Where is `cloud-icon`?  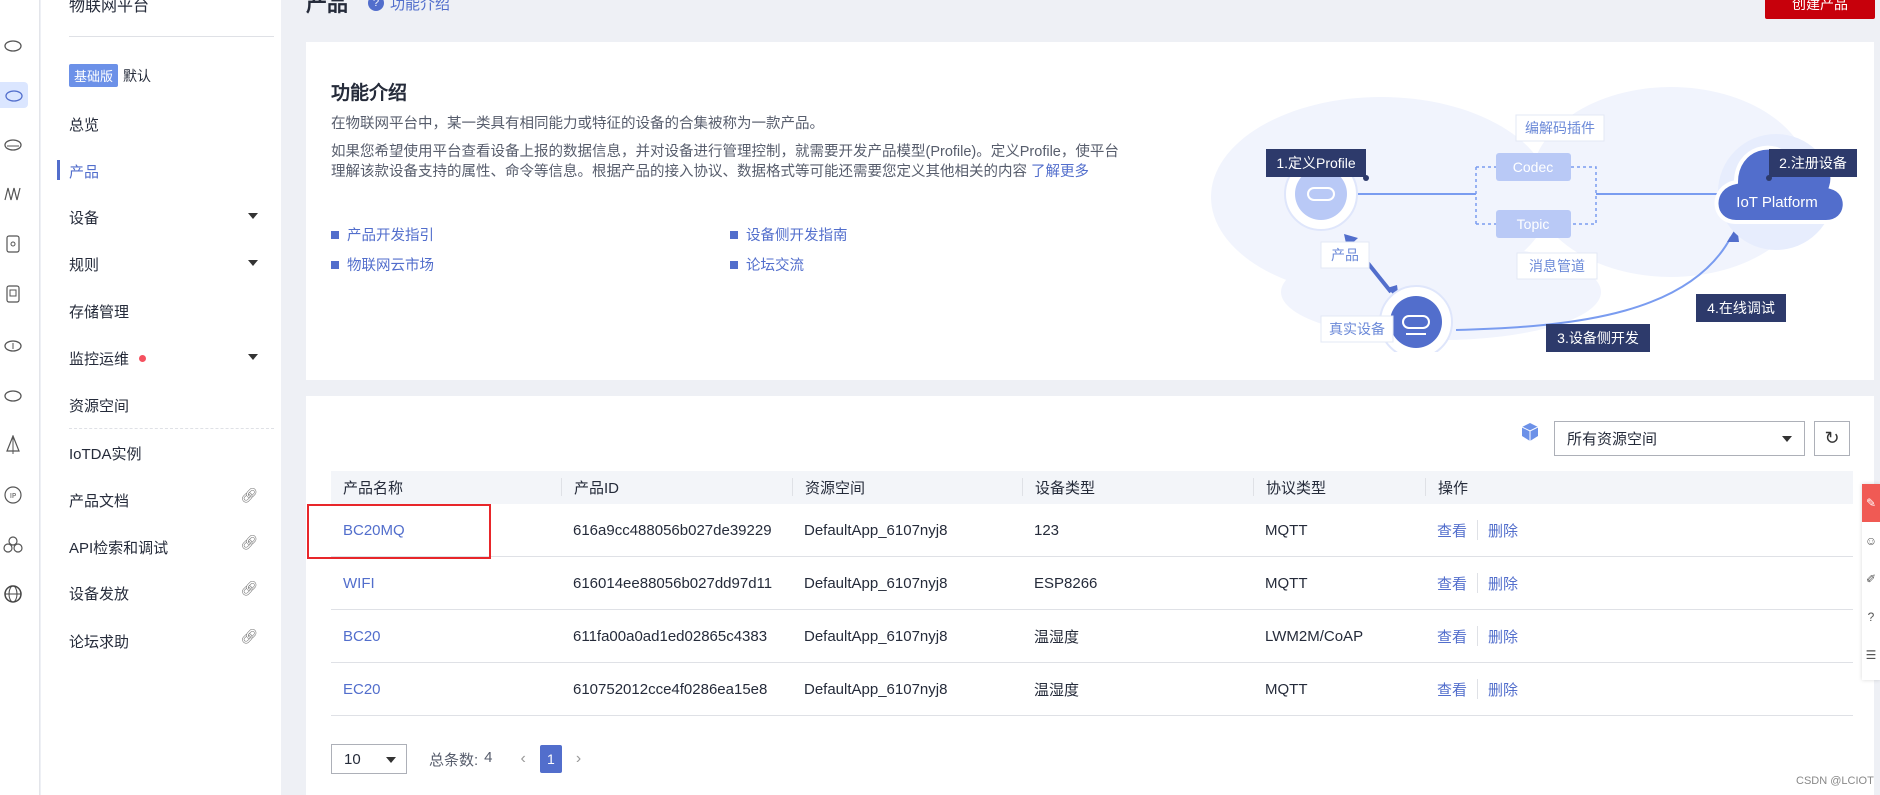
cloud-icon is located at coordinates (13, 45).